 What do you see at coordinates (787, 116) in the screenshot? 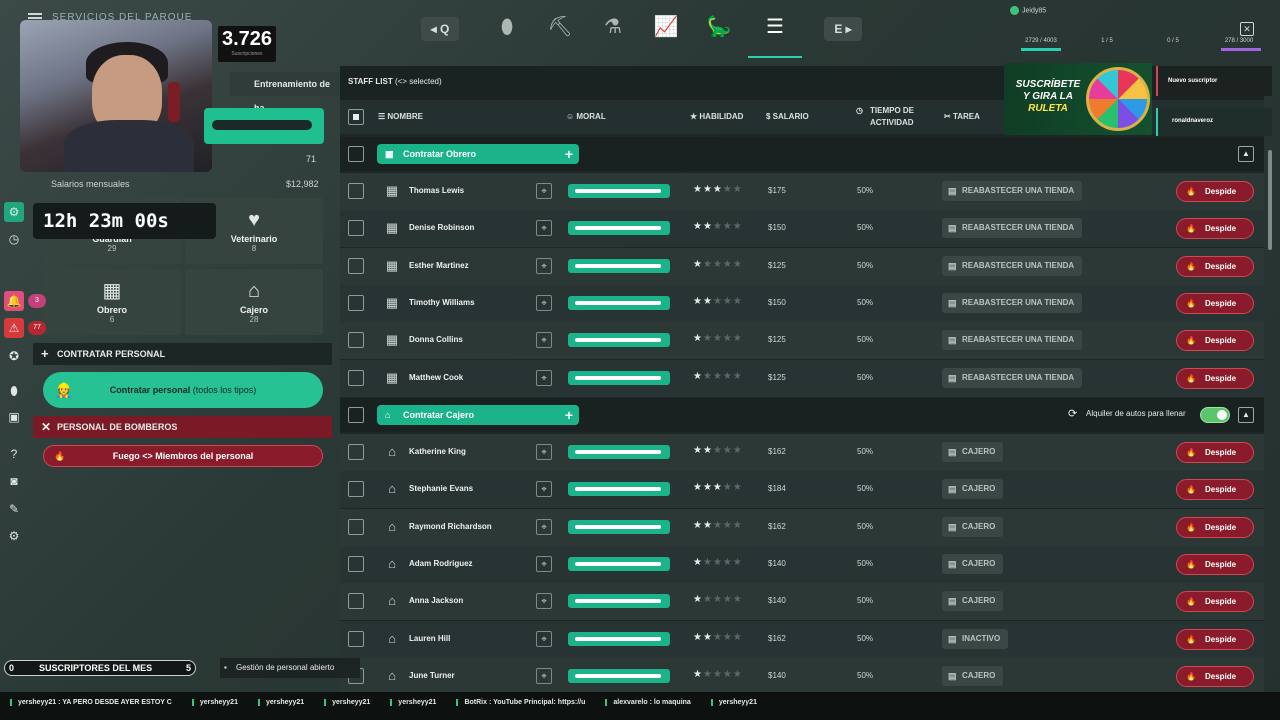
I see `col-salario: $ SALARIO` at bounding box center [787, 116].